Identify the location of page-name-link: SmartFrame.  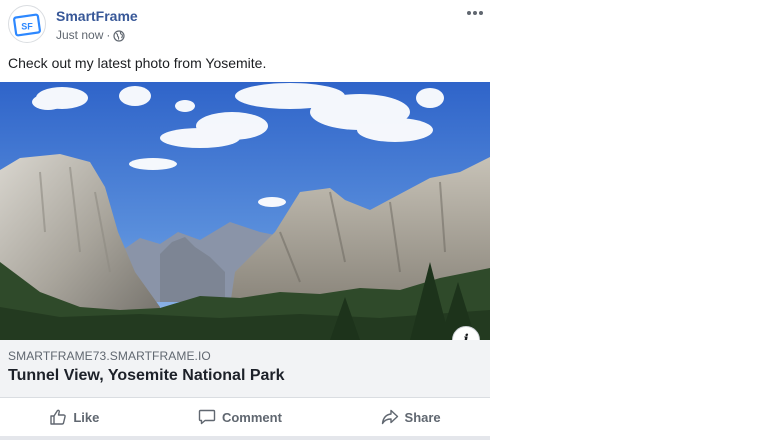
(97, 16).